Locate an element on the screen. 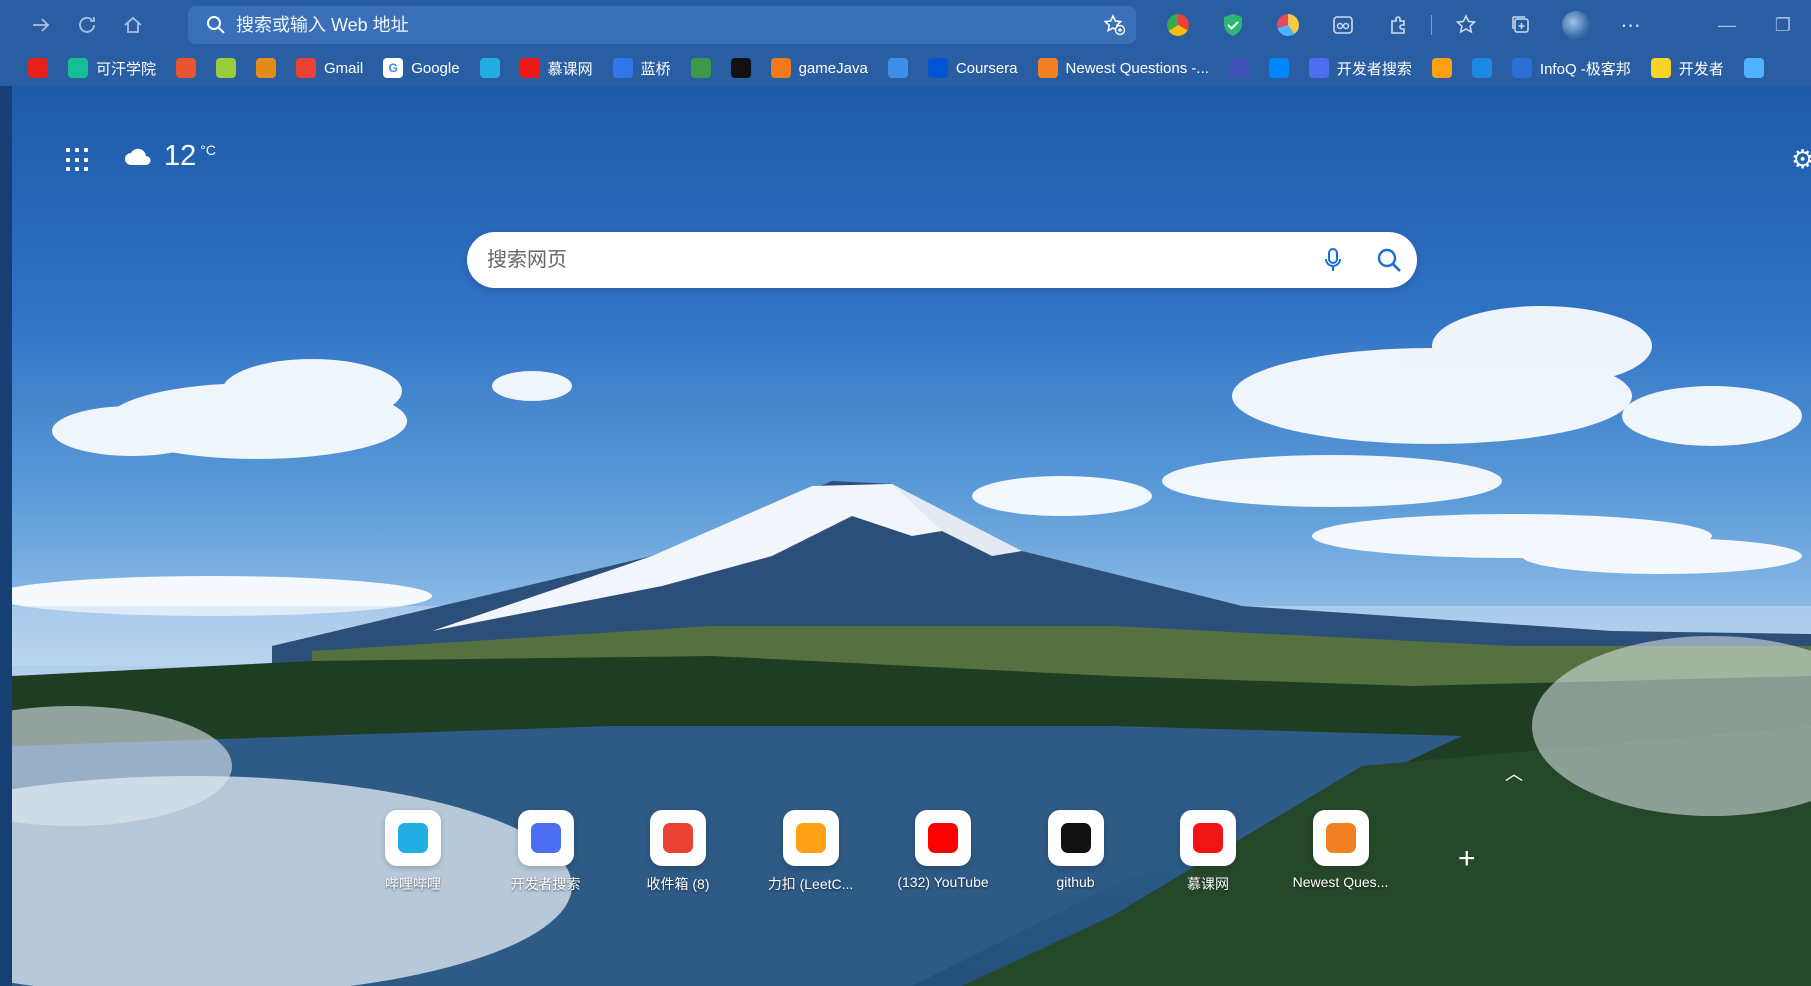  settings-gear-icon: ⚙ is located at coordinates (1801, 159).